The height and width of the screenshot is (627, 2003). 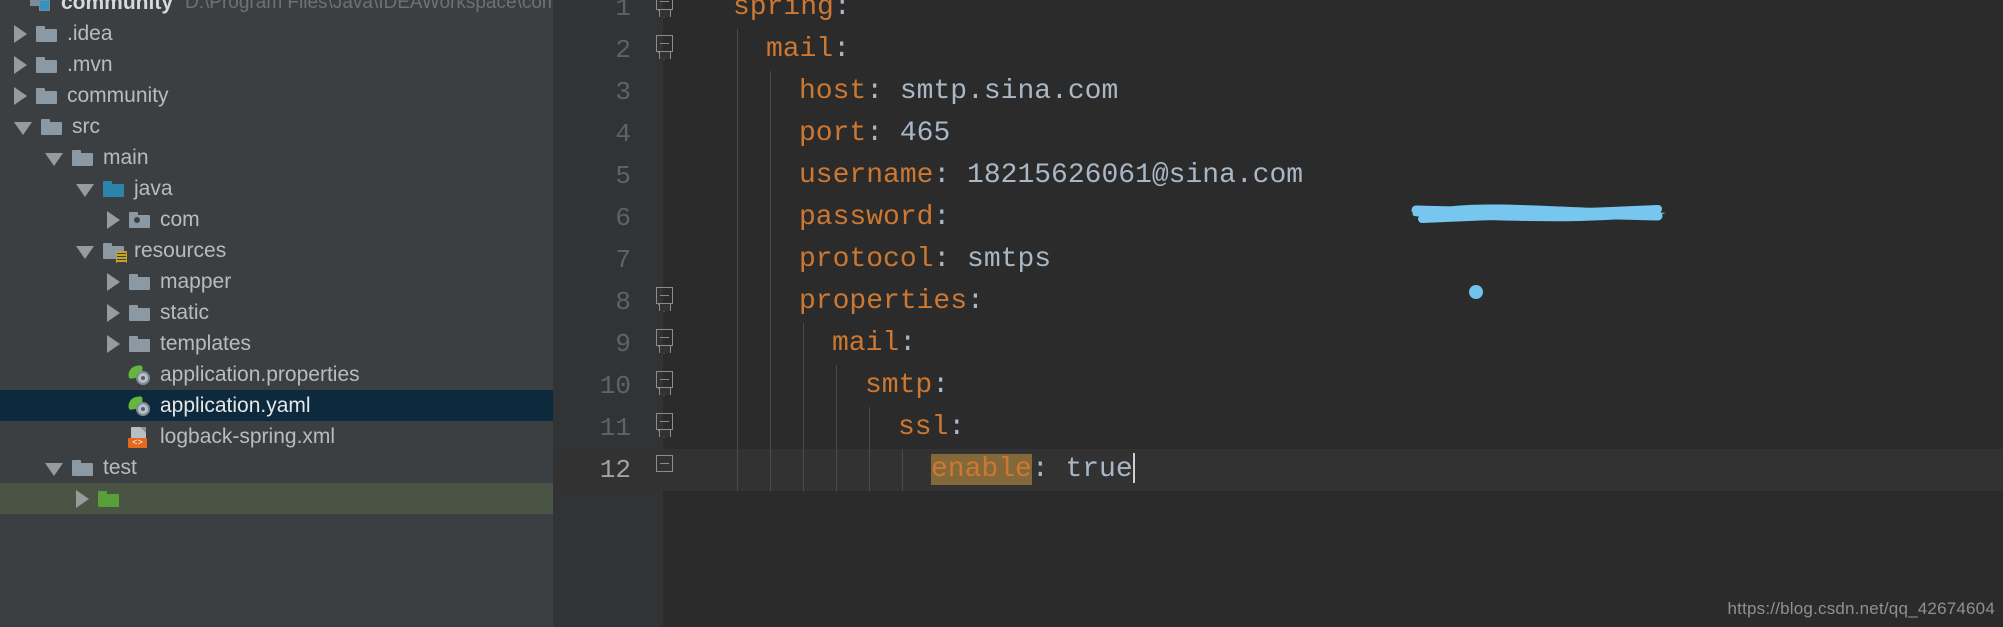 I want to click on tree-item-logback-spring-xml: <> logback-spring.xml, so click(x=276, y=436).